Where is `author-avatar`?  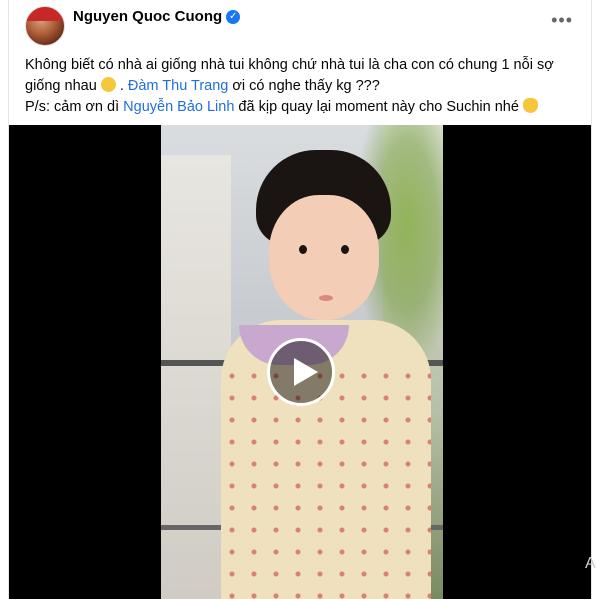
author-avatar is located at coordinates (45, 26).